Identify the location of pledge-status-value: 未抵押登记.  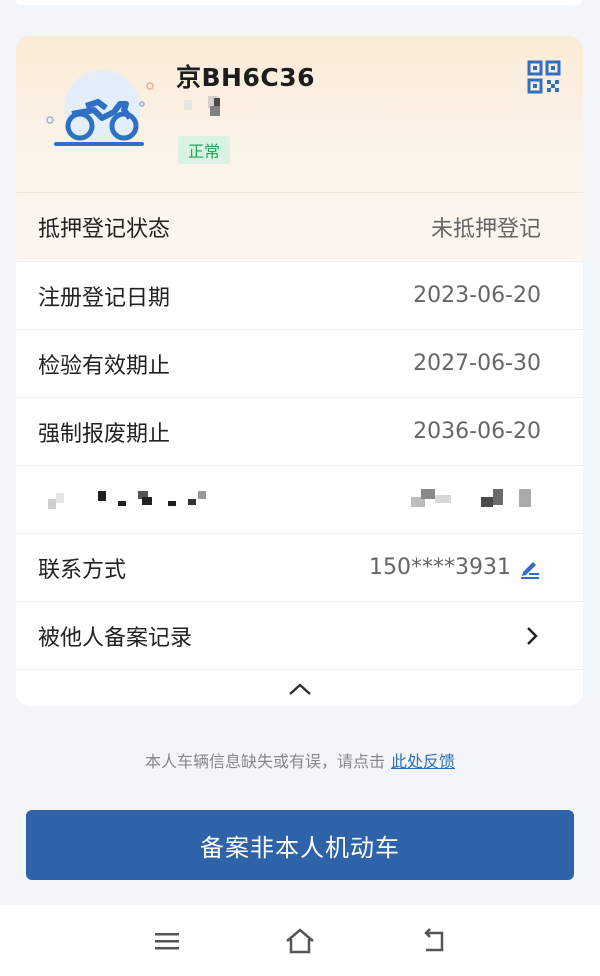
(485, 229).